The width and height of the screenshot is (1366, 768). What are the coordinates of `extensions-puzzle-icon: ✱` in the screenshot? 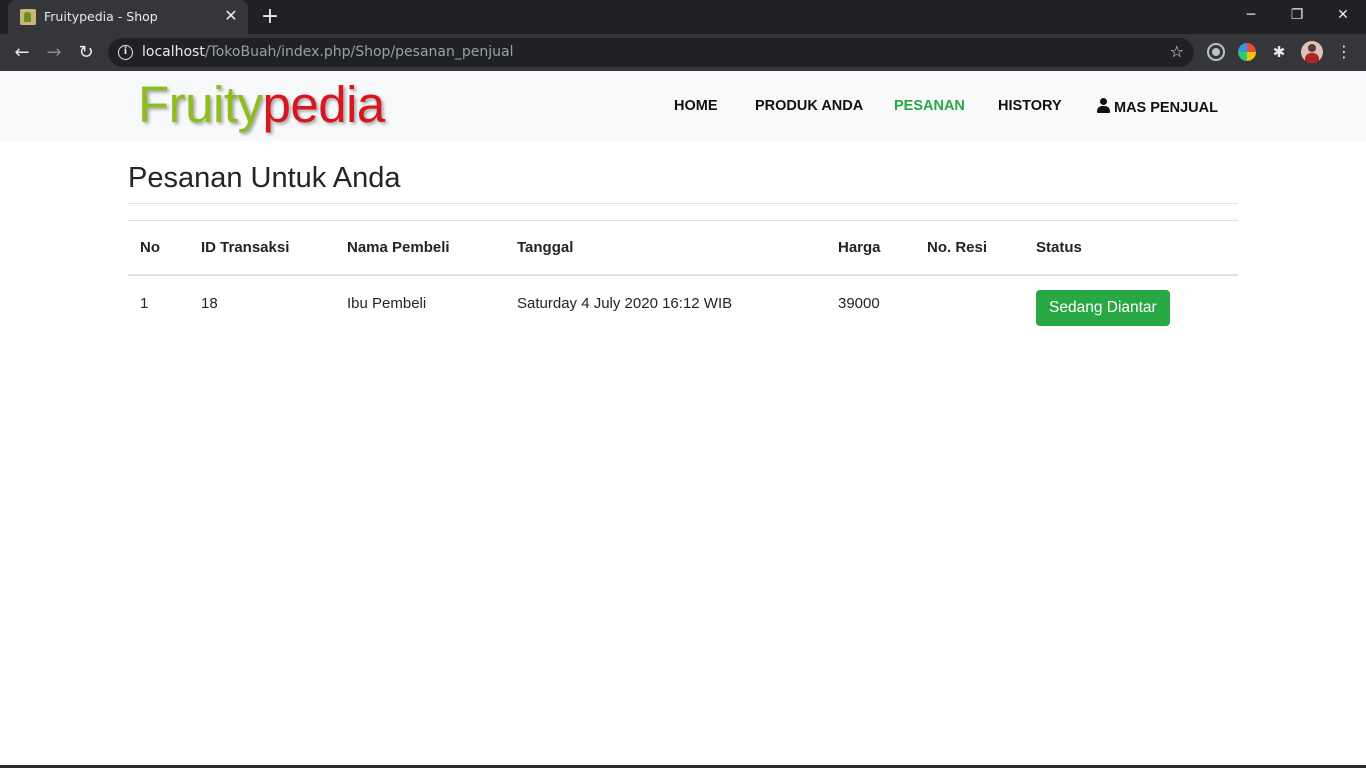 It's located at (1279, 52).